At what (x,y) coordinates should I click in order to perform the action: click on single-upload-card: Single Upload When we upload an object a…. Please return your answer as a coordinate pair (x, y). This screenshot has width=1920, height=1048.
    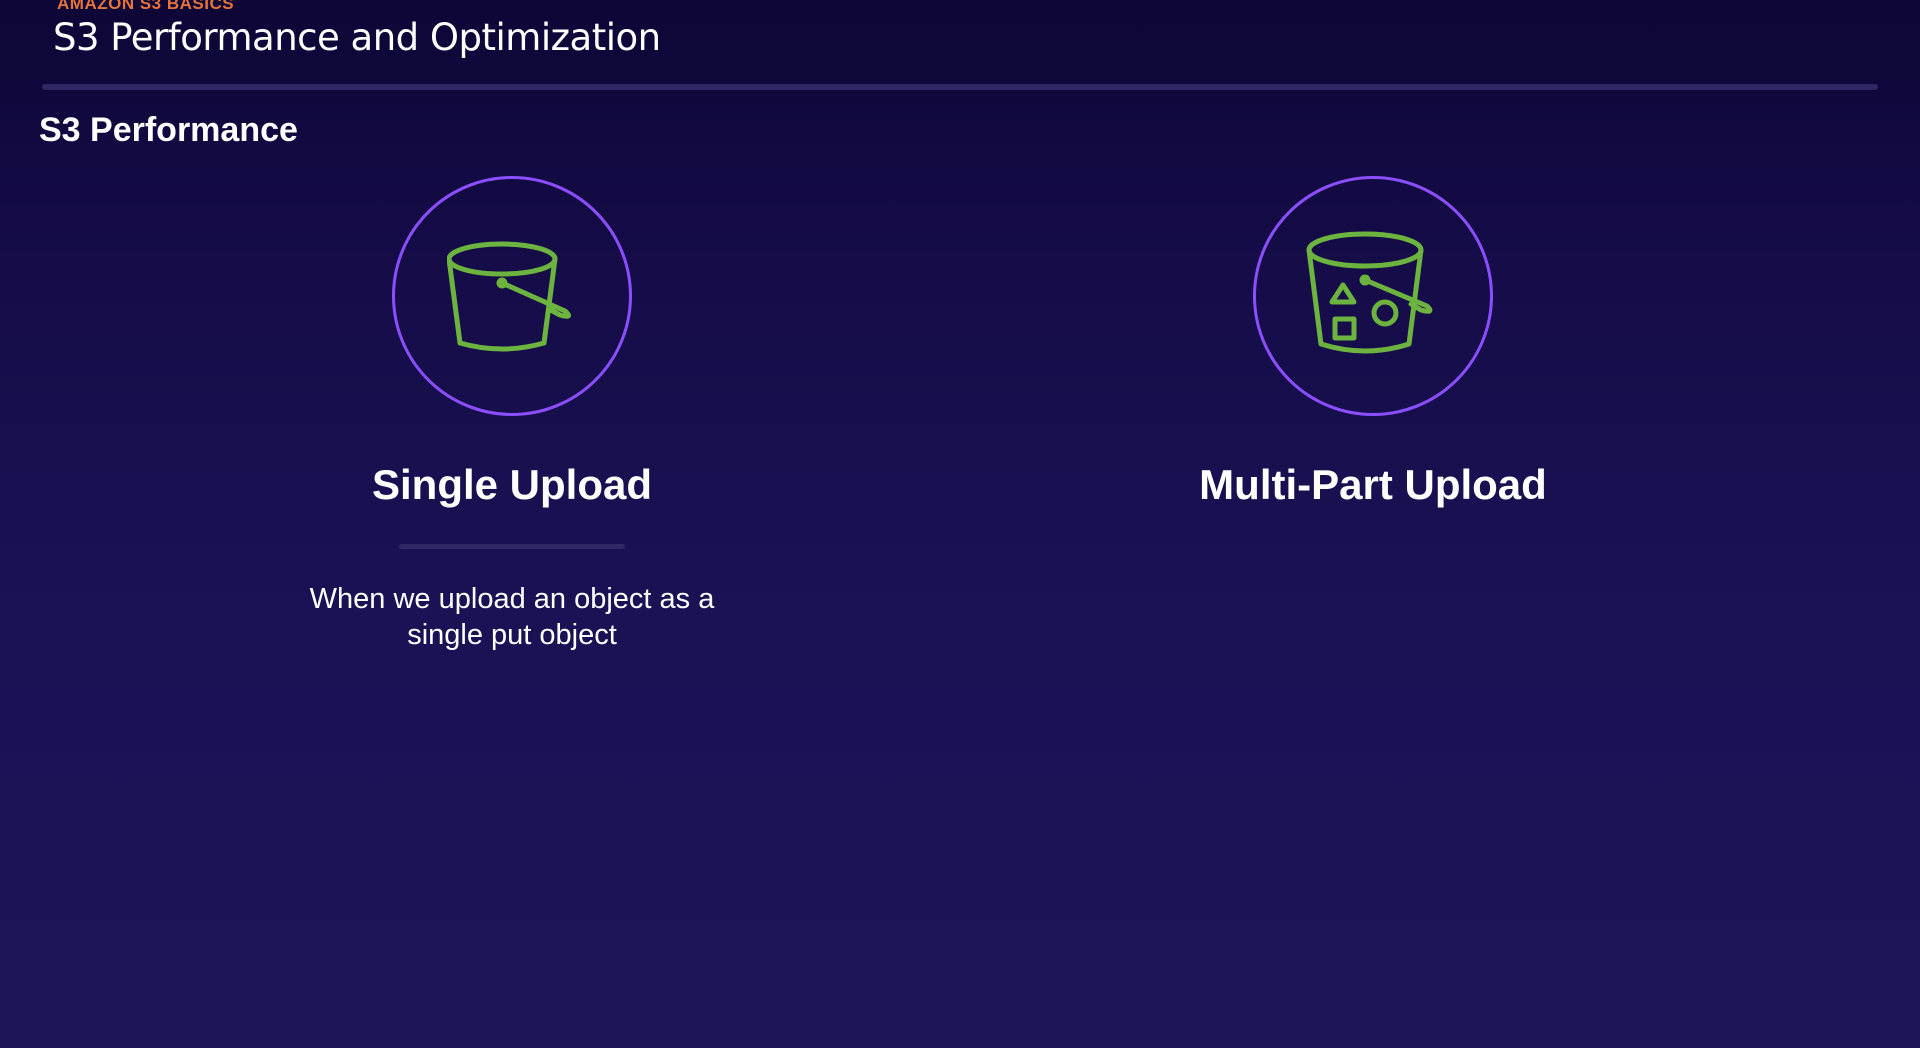
    Looking at the image, I should click on (512, 414).